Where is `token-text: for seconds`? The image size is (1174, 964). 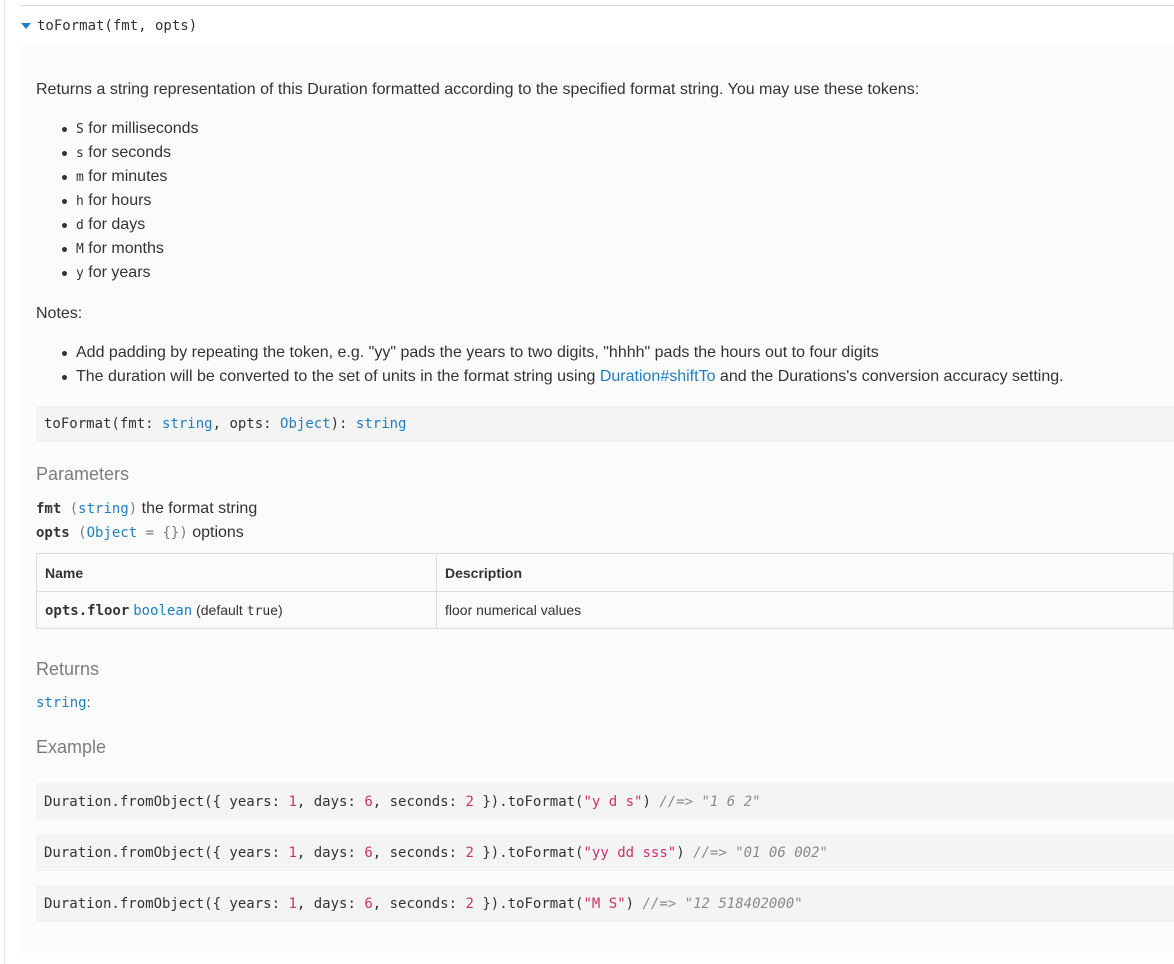 token-text: for seconds is located at coordinates (127, 152).